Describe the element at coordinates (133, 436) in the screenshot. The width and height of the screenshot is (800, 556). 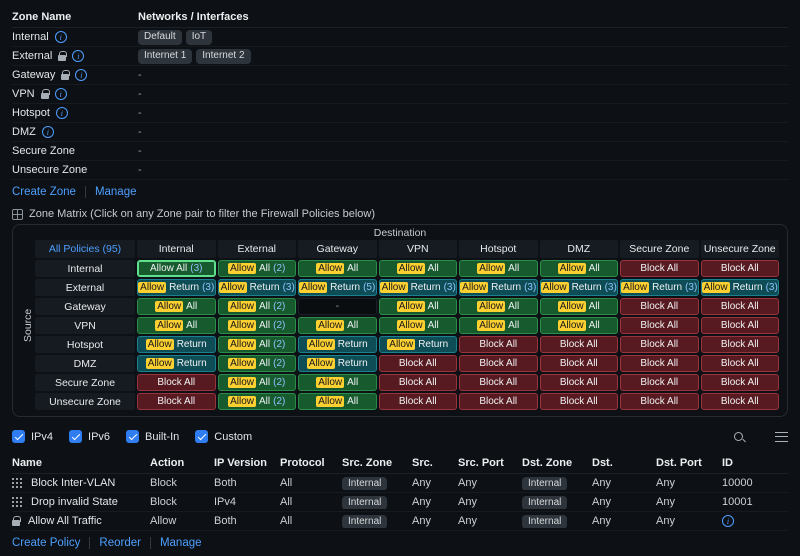
I see `checkbox-built-in` at that location.